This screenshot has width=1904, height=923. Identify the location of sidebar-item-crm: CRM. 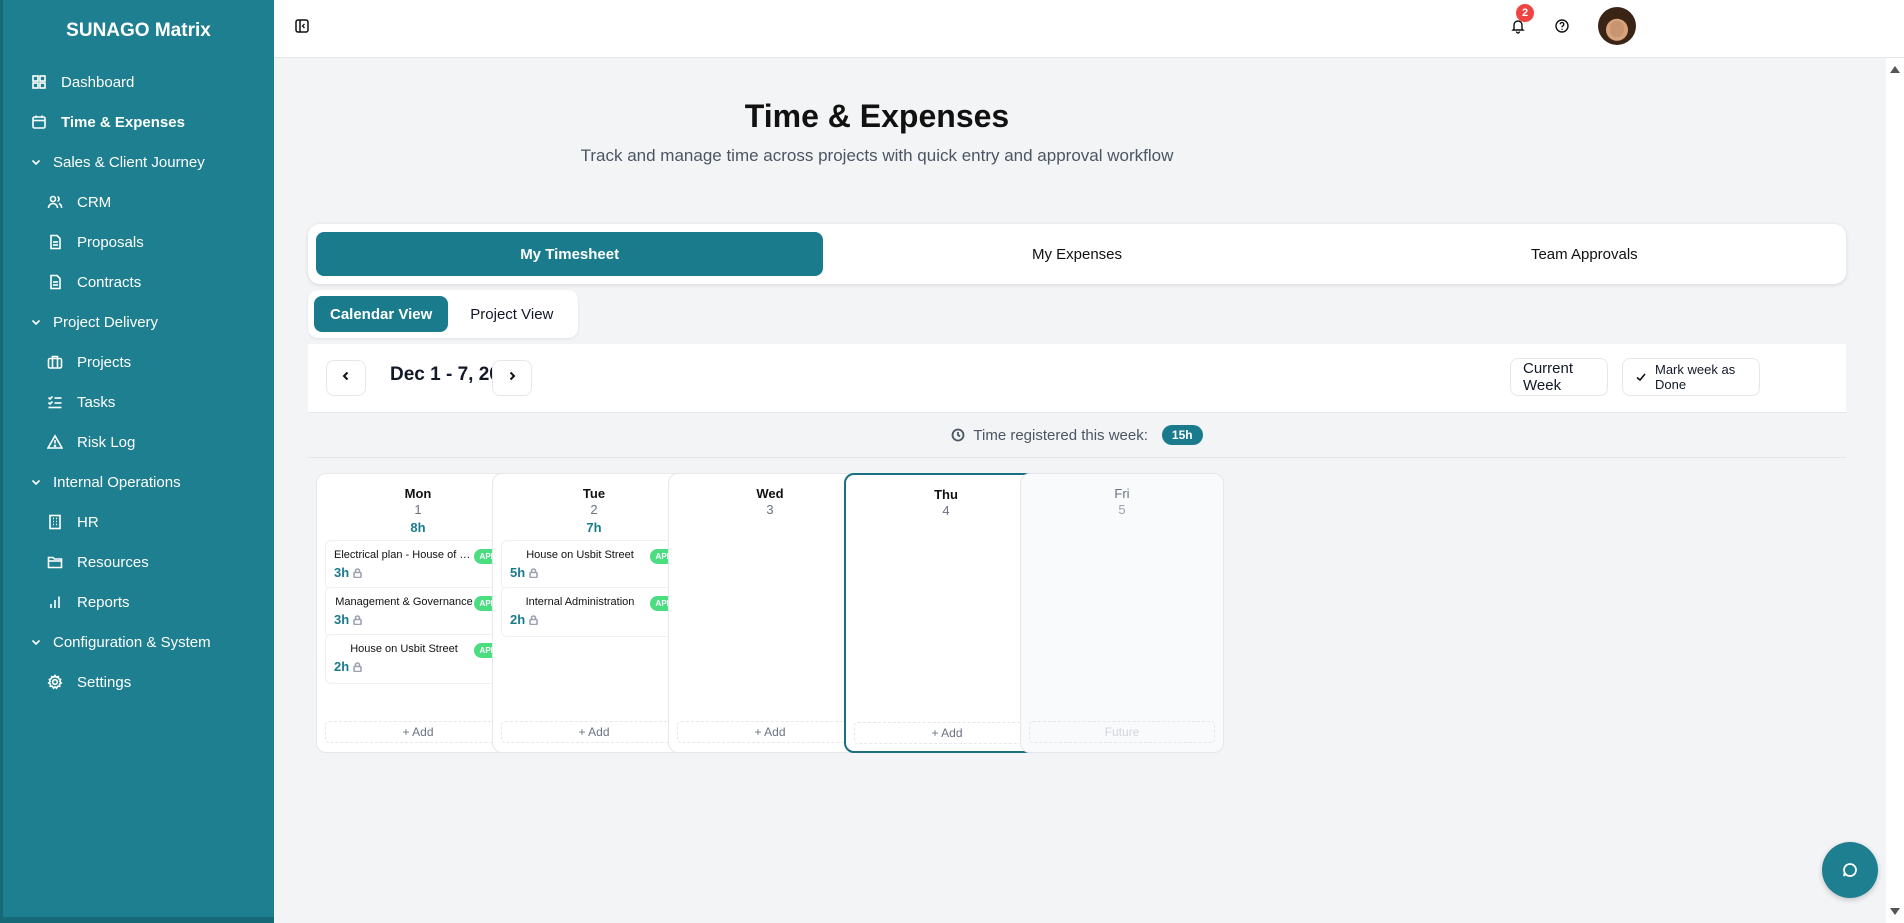
(138, 202).